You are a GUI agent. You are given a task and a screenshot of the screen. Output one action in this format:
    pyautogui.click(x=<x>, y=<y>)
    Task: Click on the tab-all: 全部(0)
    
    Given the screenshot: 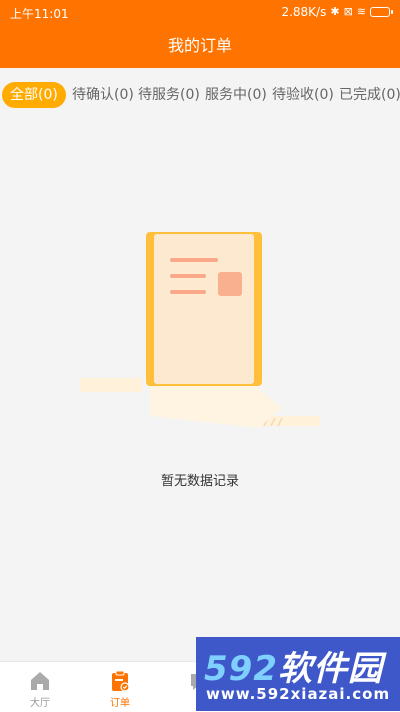 What is the action you would take?
    pyautogui.click(x=34, y=95)
    